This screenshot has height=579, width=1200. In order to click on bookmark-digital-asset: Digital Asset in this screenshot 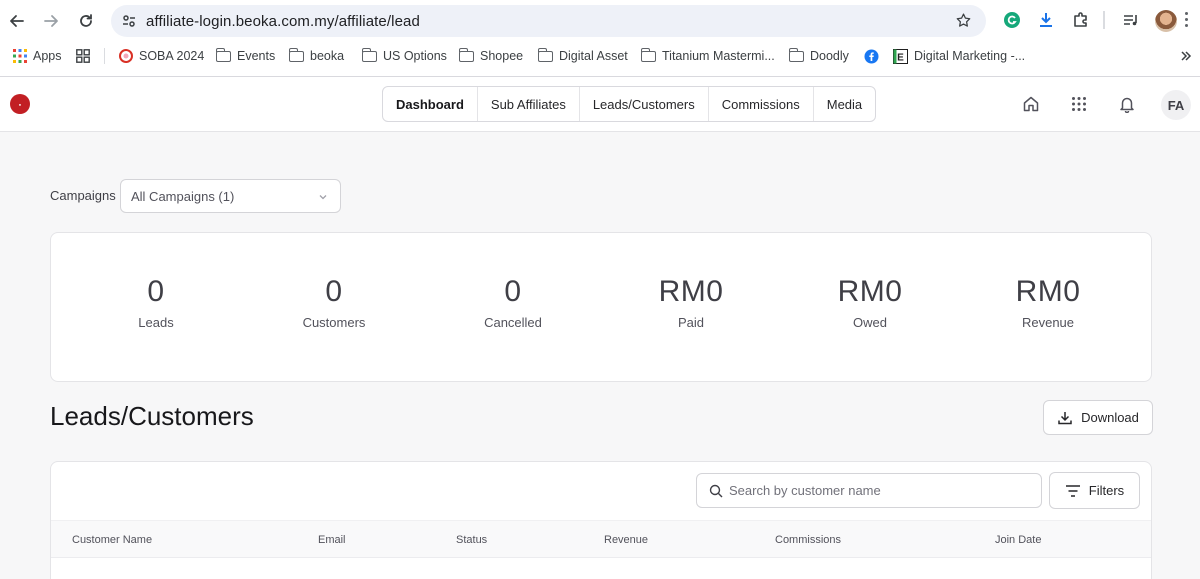, I will do `click(582, 56)`.